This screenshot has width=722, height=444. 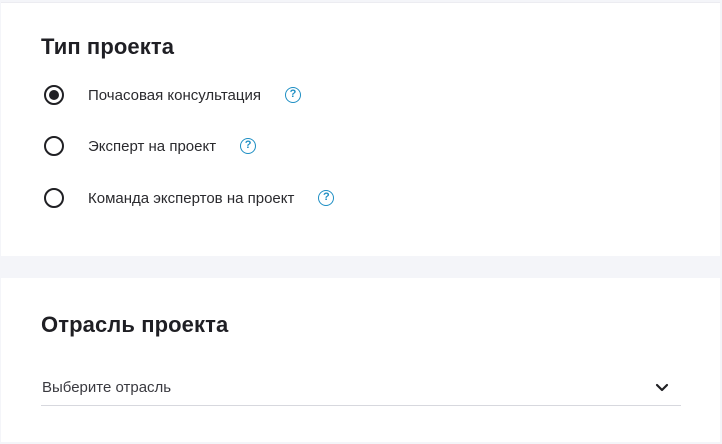 I want to click on chevron-down-icon, so click(x=662, y=388).